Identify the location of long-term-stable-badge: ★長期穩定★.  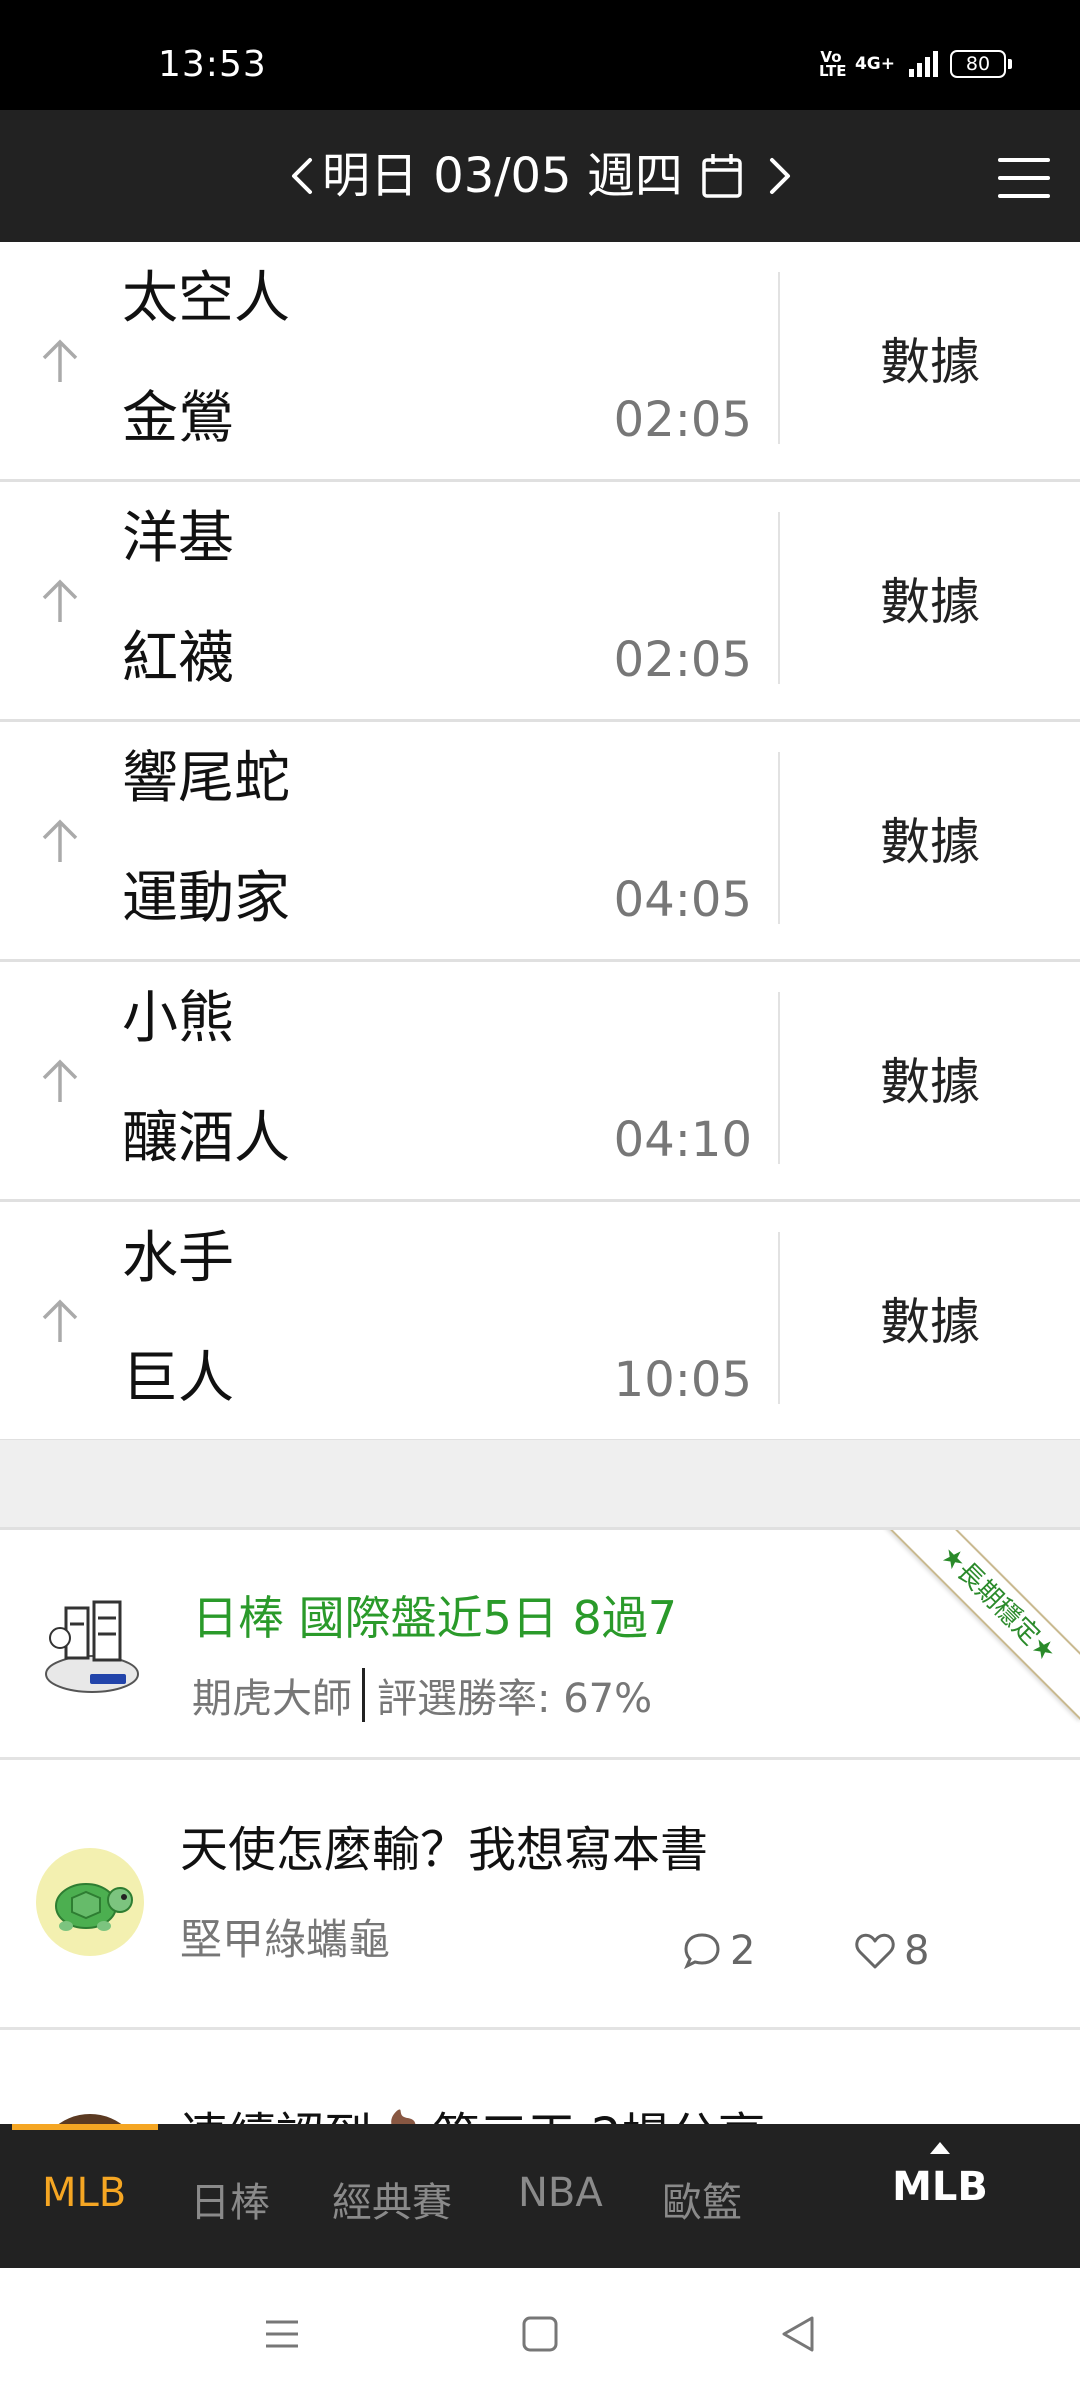
(981, 1625).